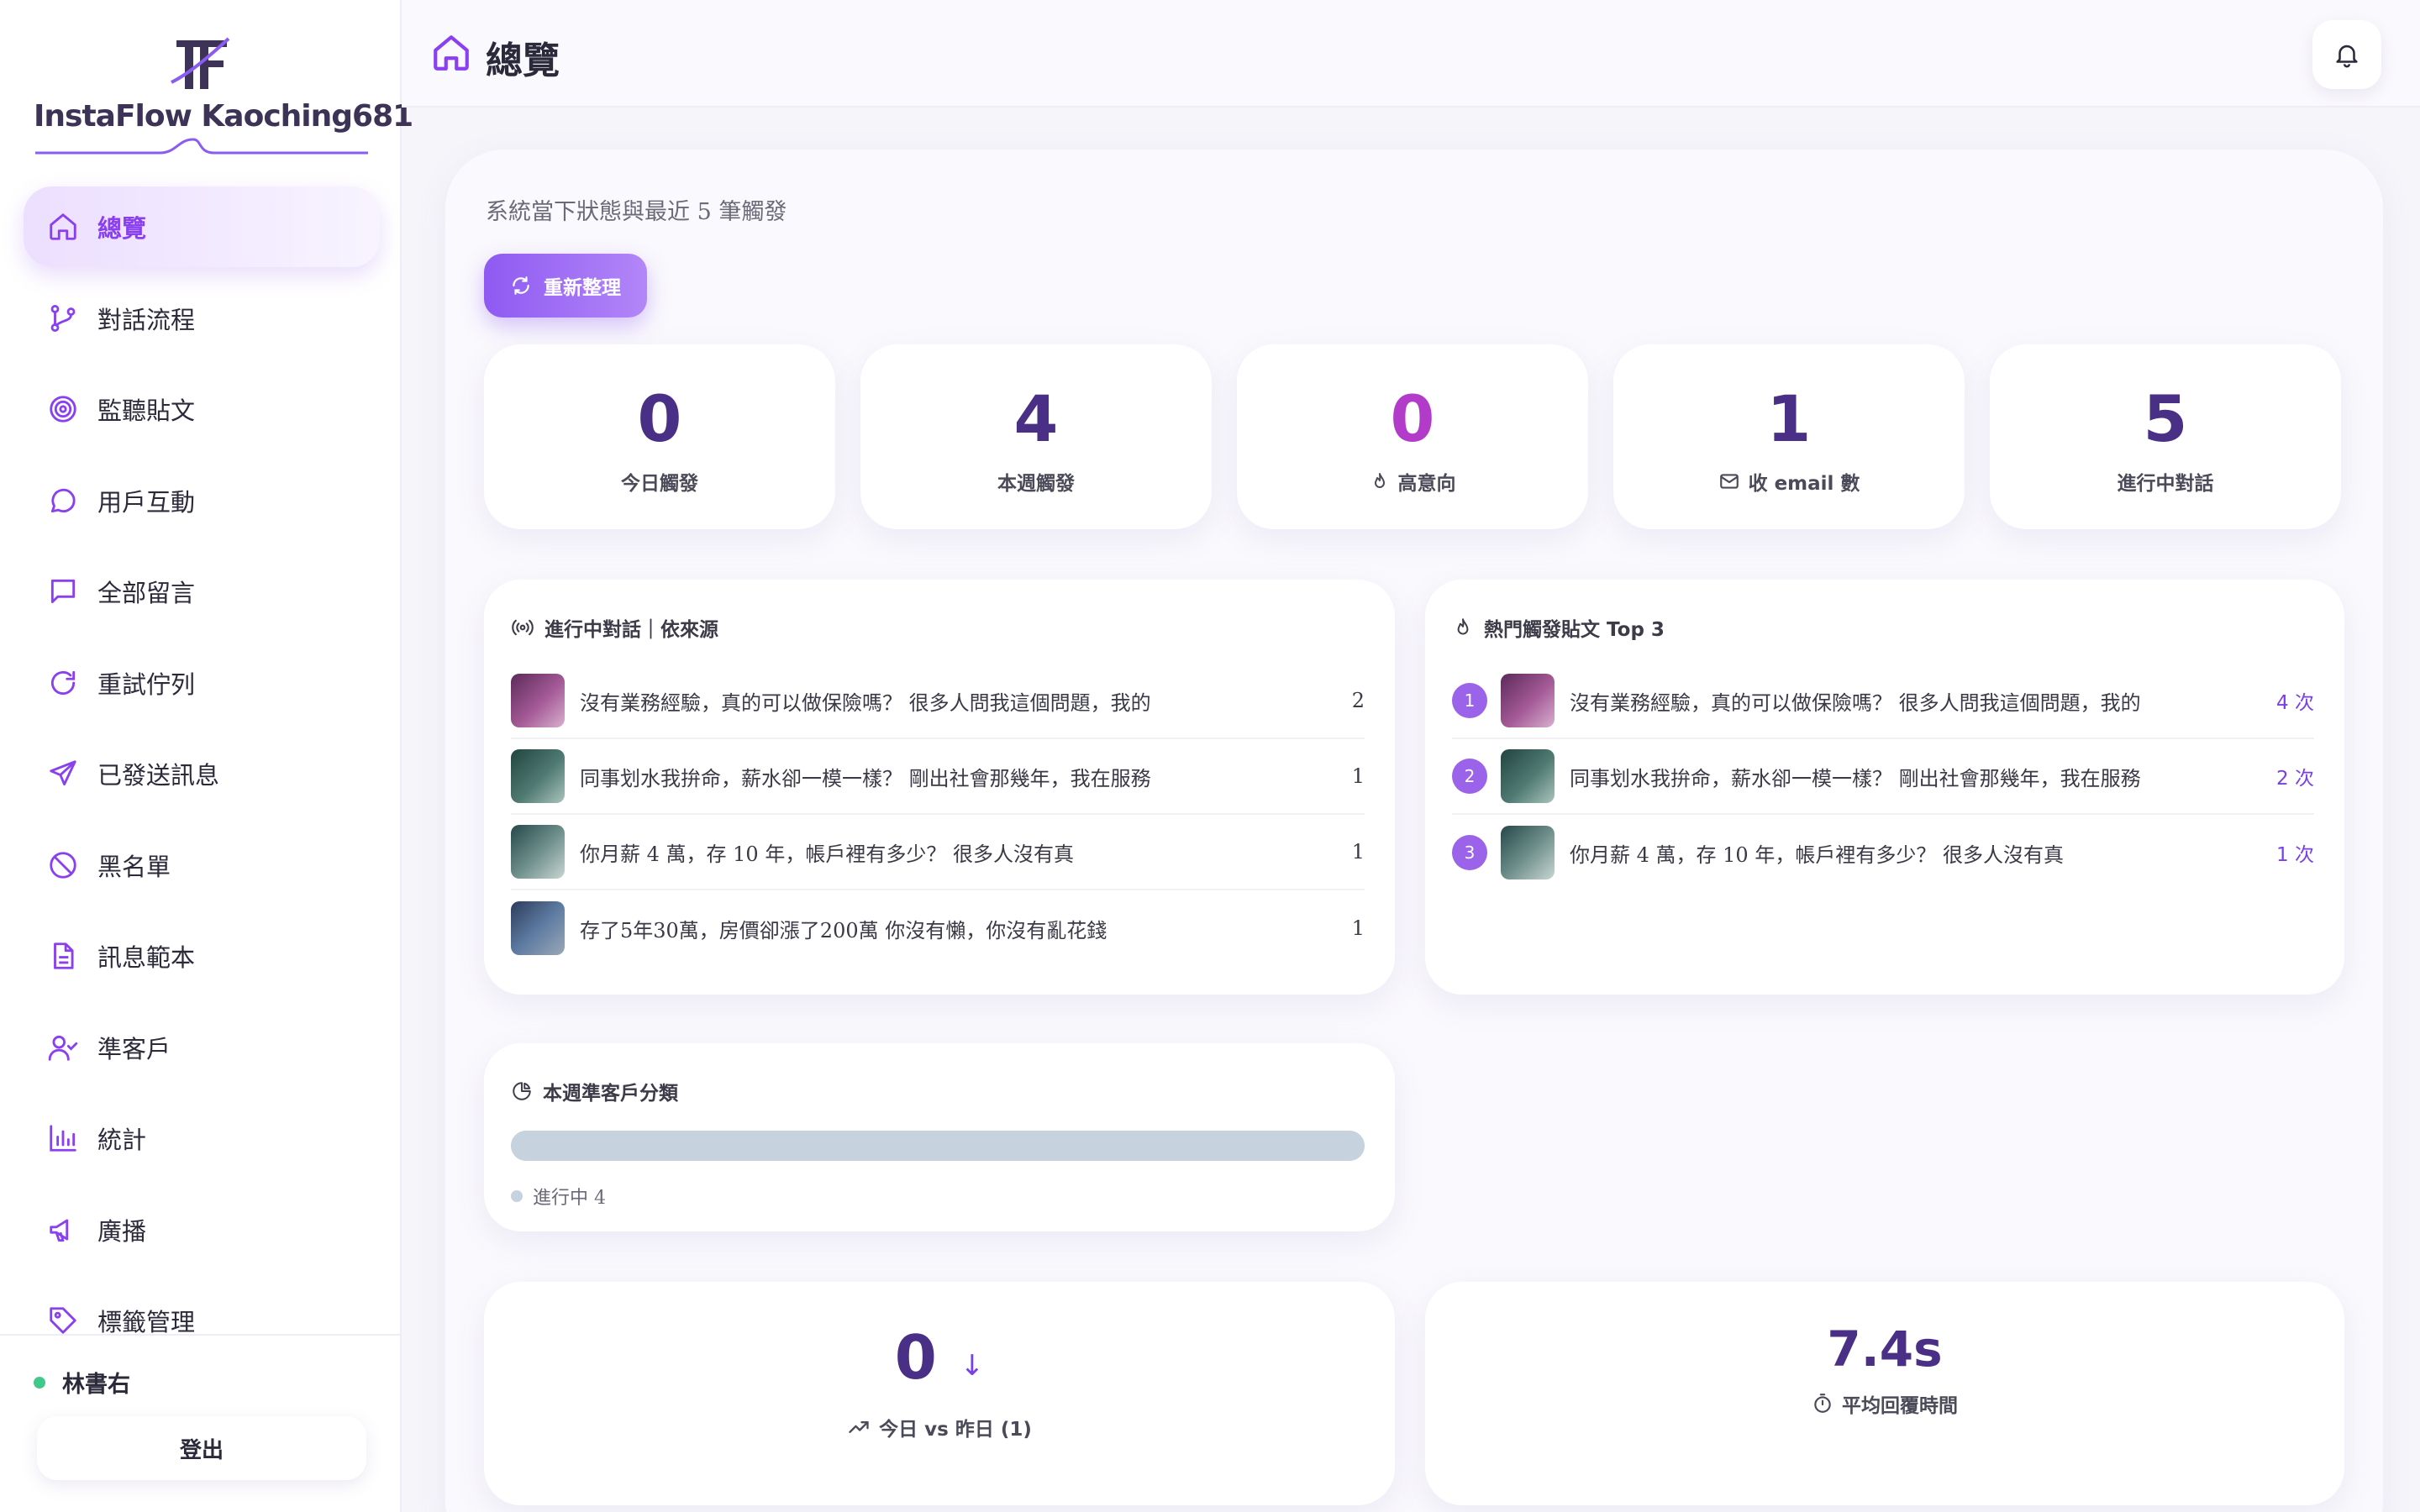 The image size is (2420, 1512). Describe the element at coordinates (63, 683) in the screenshot. I see `rotate-icon` at that location.